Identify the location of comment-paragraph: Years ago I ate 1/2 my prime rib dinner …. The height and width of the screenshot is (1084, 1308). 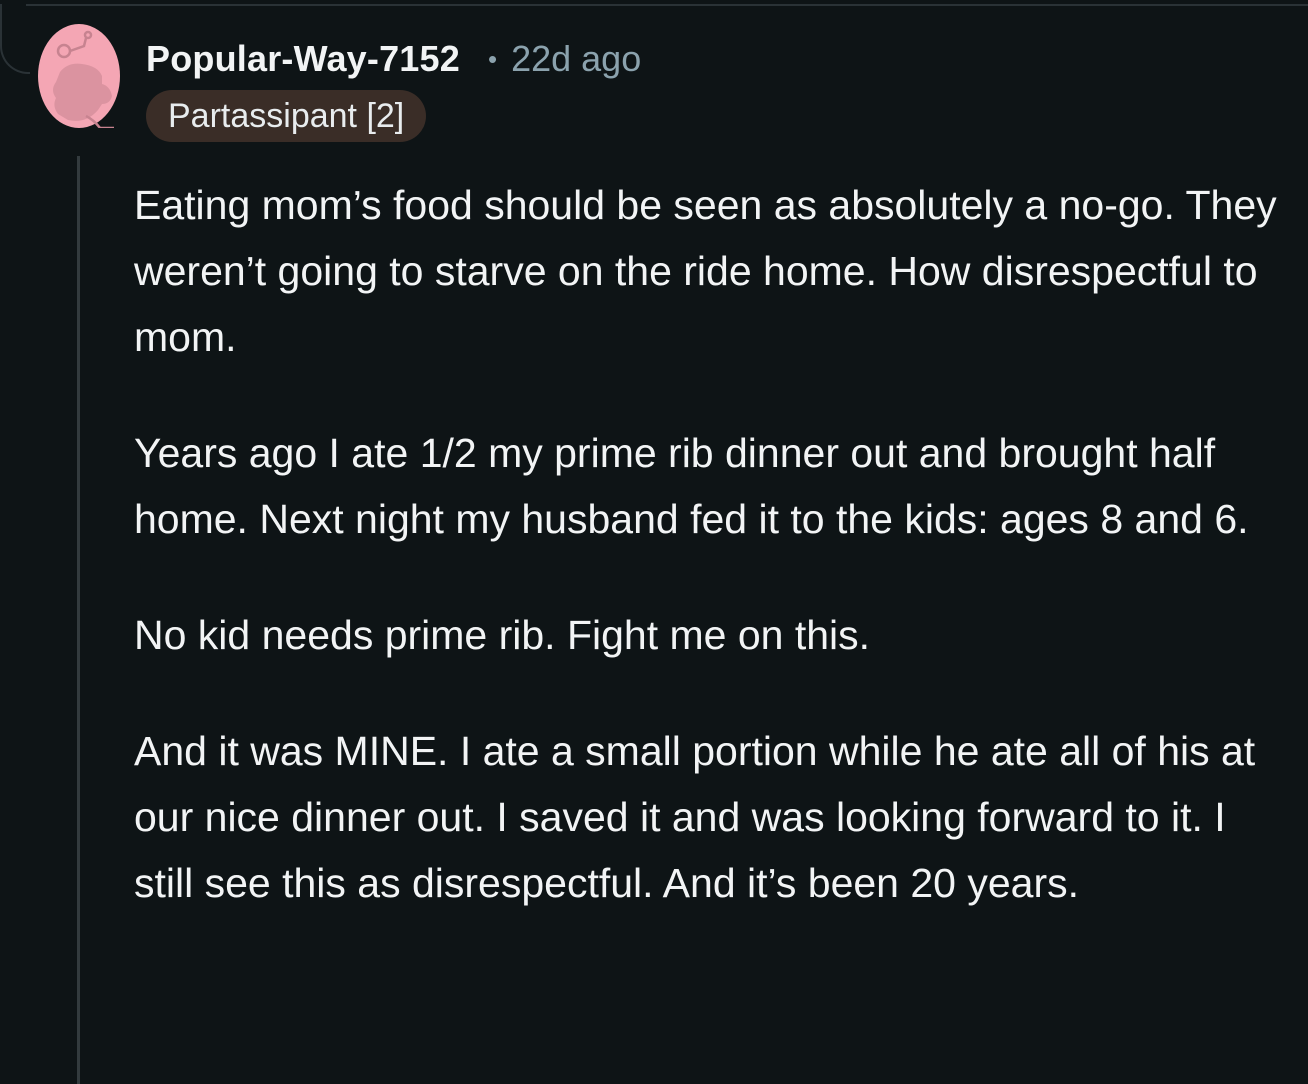
(691, 486).